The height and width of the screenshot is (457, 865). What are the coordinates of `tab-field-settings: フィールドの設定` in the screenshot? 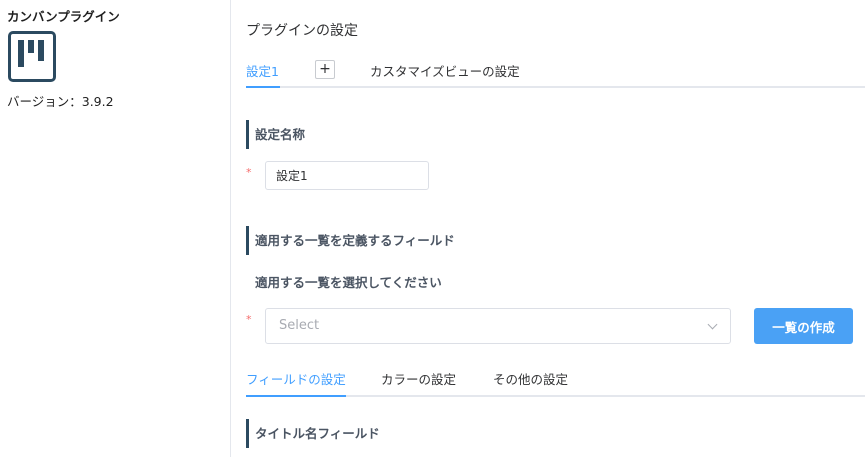 It's located at (296, 378).